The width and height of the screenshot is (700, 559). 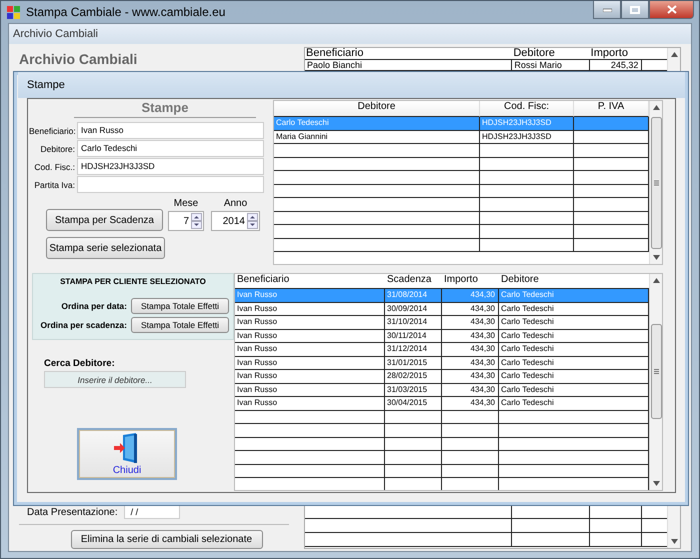 What do you see at coordinates (170, 184) in the screenshot?
I see `input-field` at bounding box center [170, 184].